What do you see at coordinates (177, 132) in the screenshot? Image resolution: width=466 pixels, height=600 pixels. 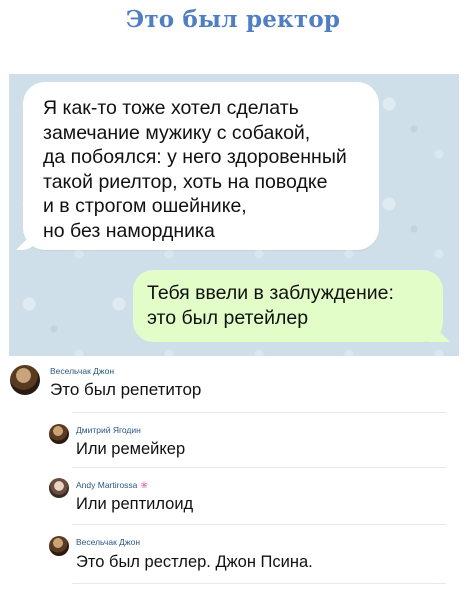 I see `message-line: замечание мужику с собакой,` at bounding box center [177, 132].